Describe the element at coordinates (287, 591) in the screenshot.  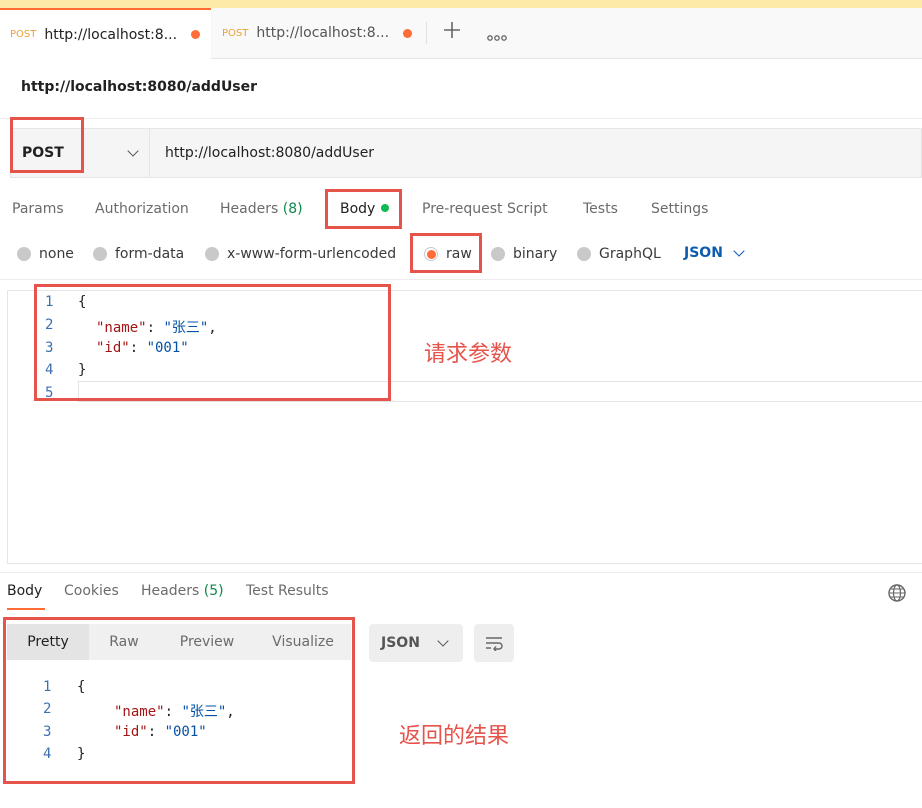
I see `resp-tab-test-results: Test Results` at that location.